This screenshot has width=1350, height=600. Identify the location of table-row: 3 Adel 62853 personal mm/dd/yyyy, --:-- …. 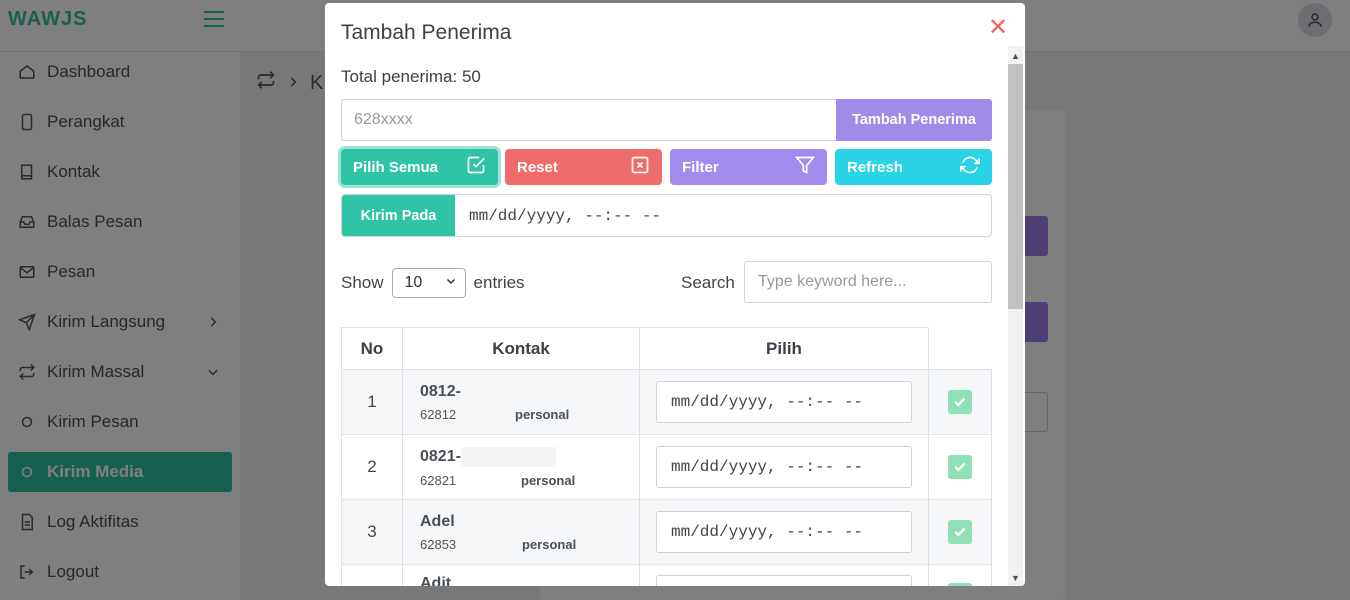
(666, 532).